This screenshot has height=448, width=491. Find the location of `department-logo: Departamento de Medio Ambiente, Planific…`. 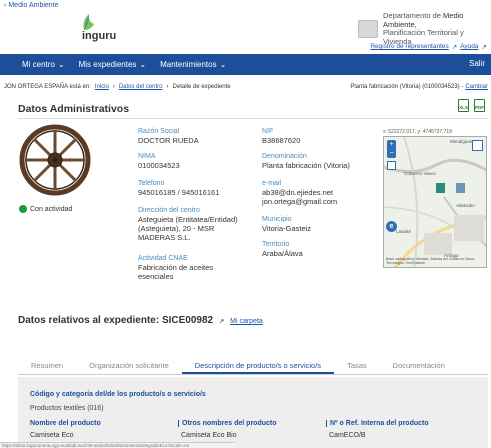

department-logo: Departamento de Medio Ambiente, Planific… is located at coordinates (423, 29).